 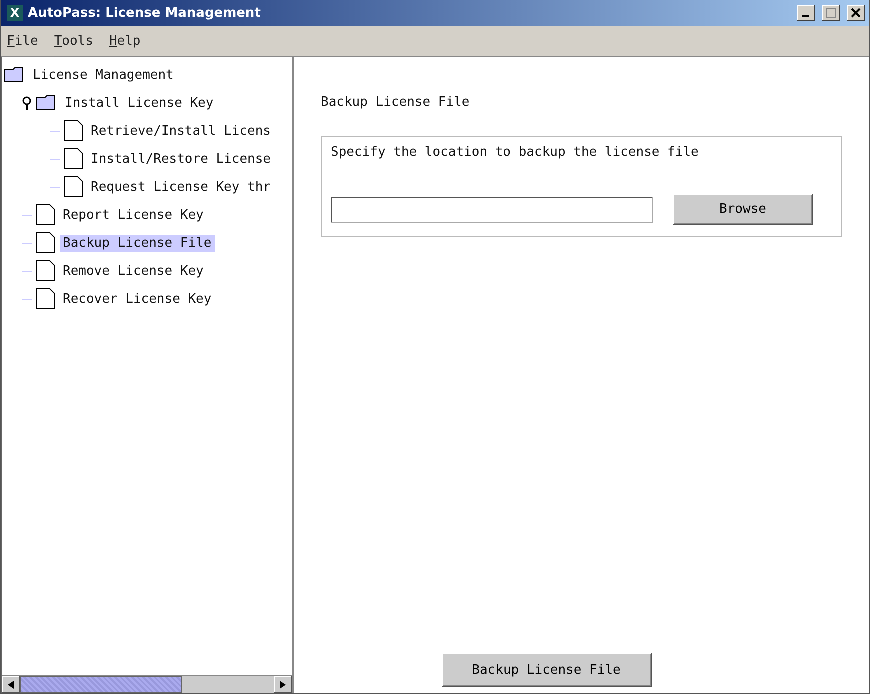 I want to click on tree-item: Install License Key, so click(x=139, y=103).